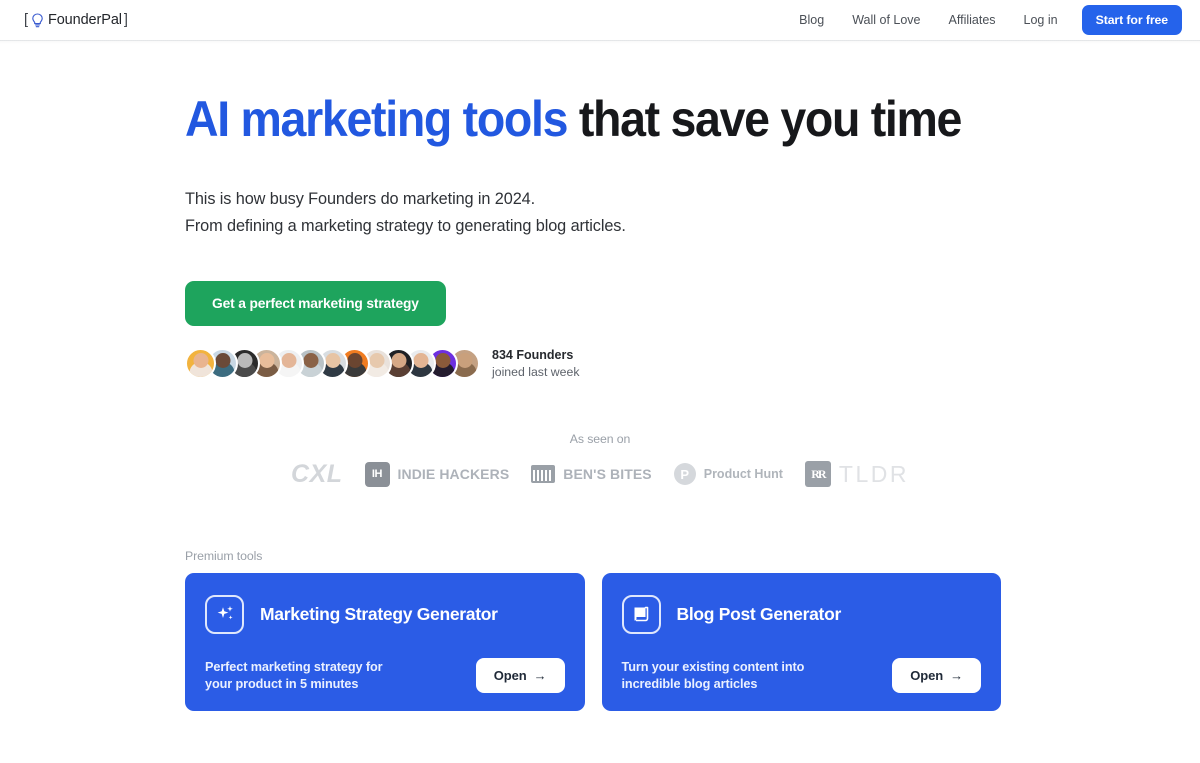  Describe the element at coordinates (692, 364) in the screenshot. I see `social-proof: 834 Founders joined last week` at that location.